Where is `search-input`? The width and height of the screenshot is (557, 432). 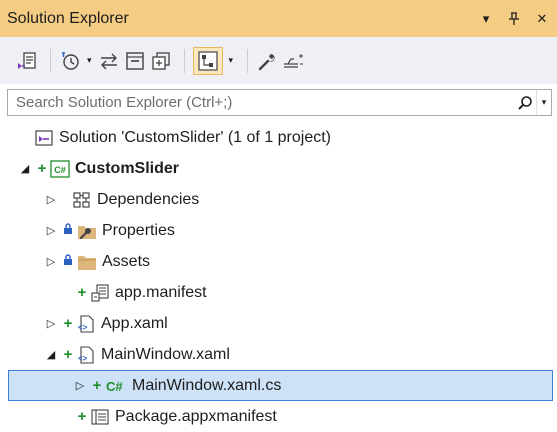
search-input is located at coordinates (261, 102).